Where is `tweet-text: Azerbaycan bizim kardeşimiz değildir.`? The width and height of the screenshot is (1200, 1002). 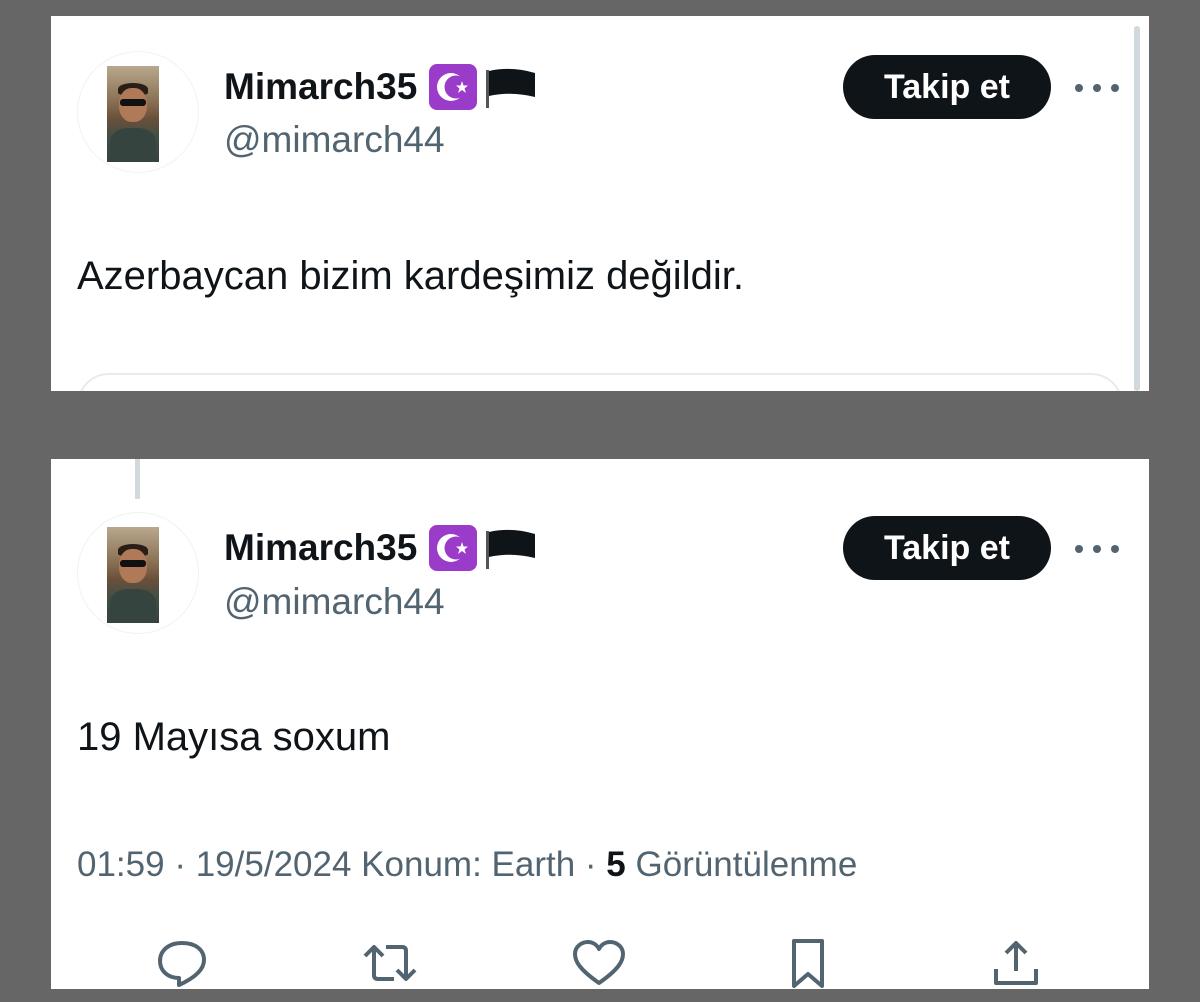 tweet-text: Azerbaycan bizim kardeşimiz değildir. is located at coordinates (410, 276).